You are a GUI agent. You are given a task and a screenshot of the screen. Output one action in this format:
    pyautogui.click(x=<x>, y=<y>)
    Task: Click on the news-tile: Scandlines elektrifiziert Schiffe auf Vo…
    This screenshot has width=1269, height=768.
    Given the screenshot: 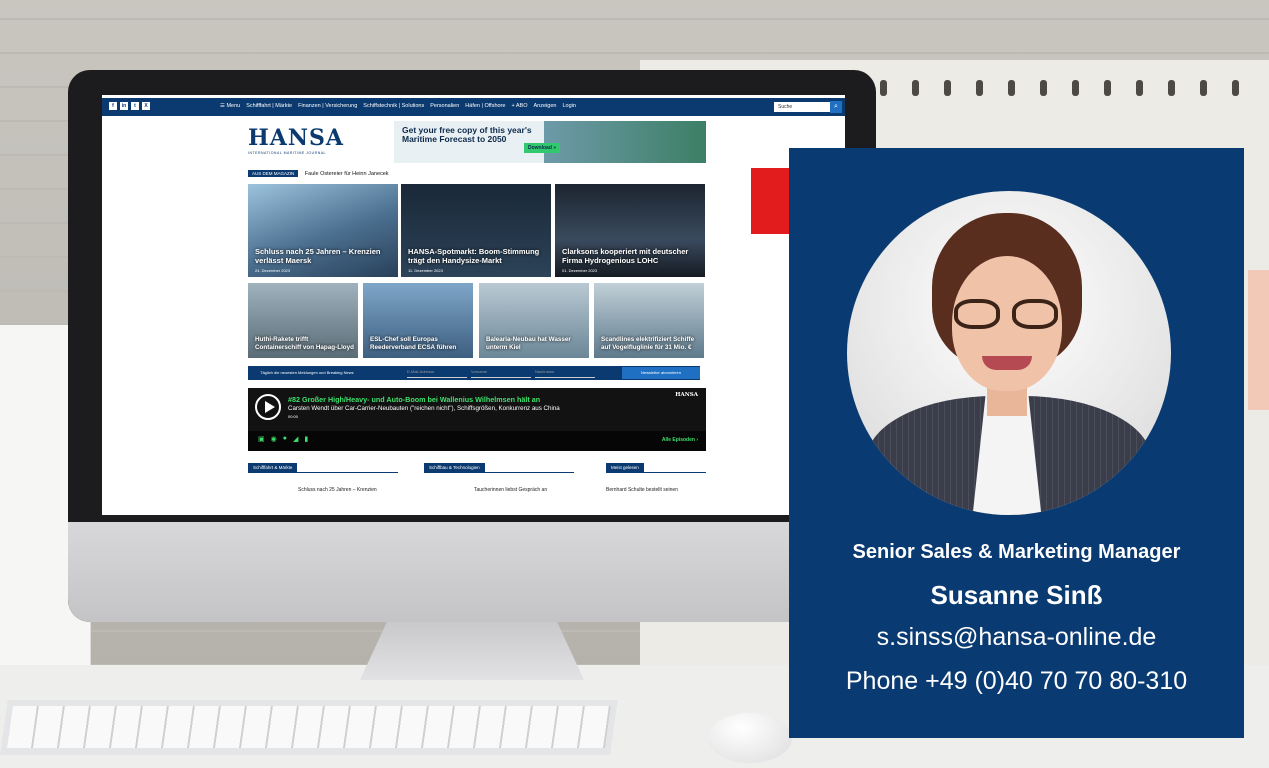 What is the action you would take?
    pyautogui.click(x=649, y=320)
    